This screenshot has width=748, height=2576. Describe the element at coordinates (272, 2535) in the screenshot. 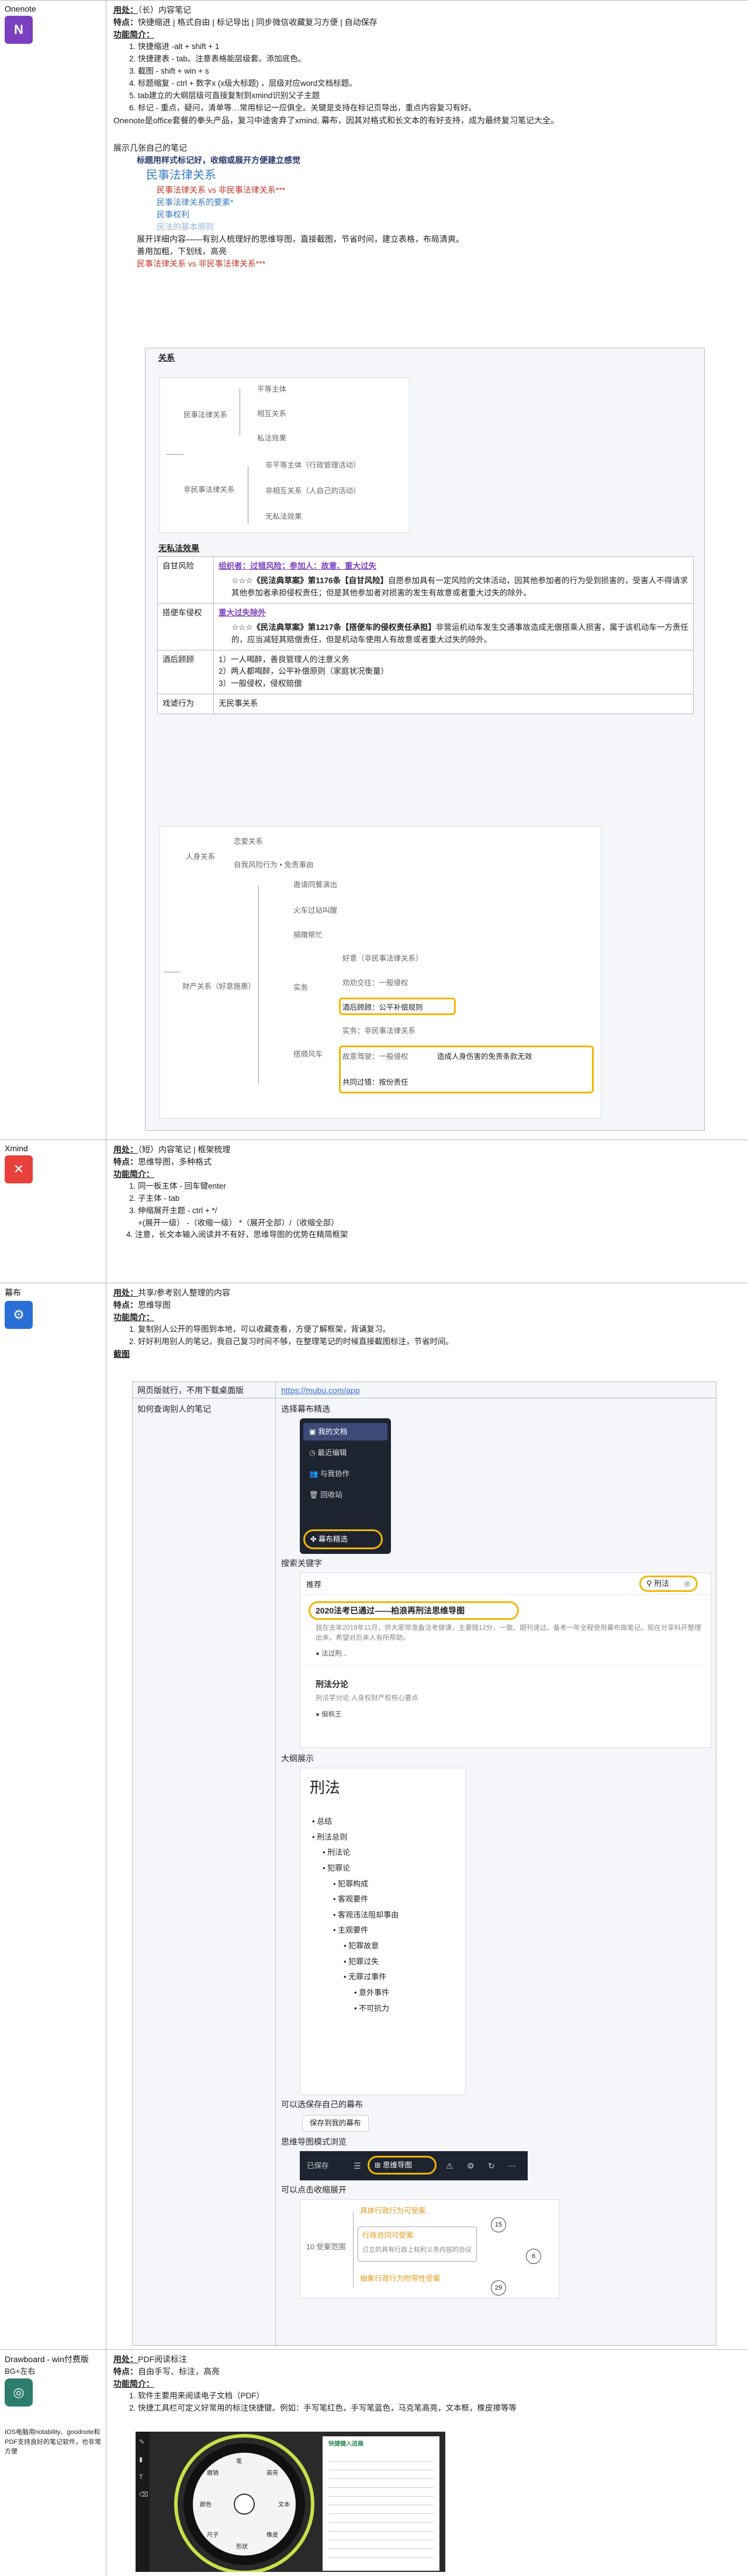

I see `wheel-eraser: 橡皮` at that location.